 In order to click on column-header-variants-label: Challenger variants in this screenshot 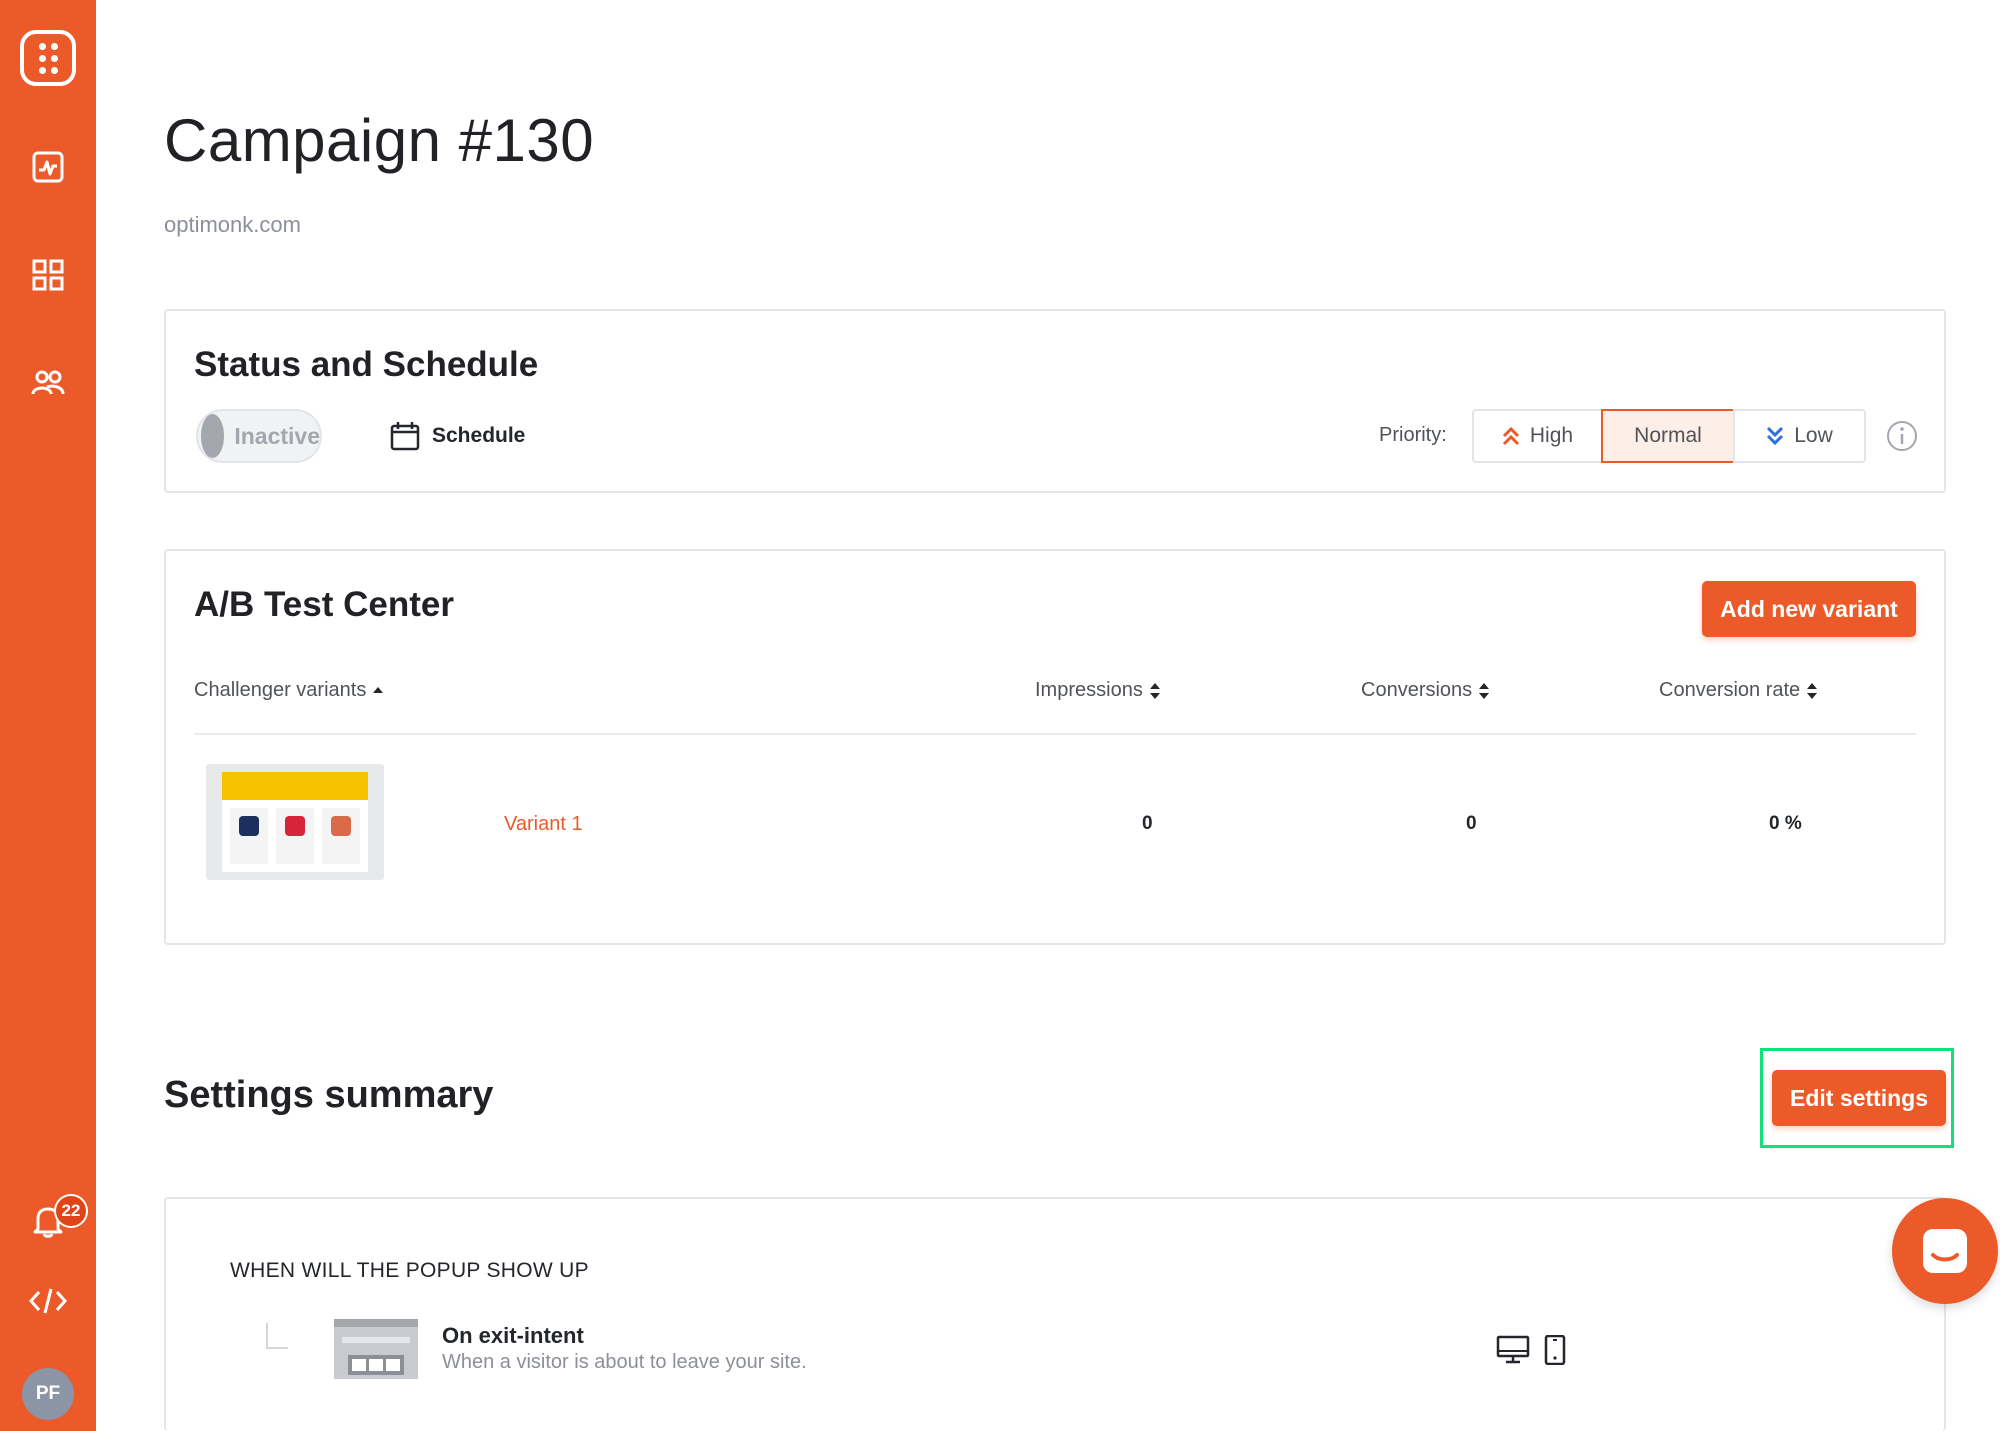, I will do `click(280, 690)`.